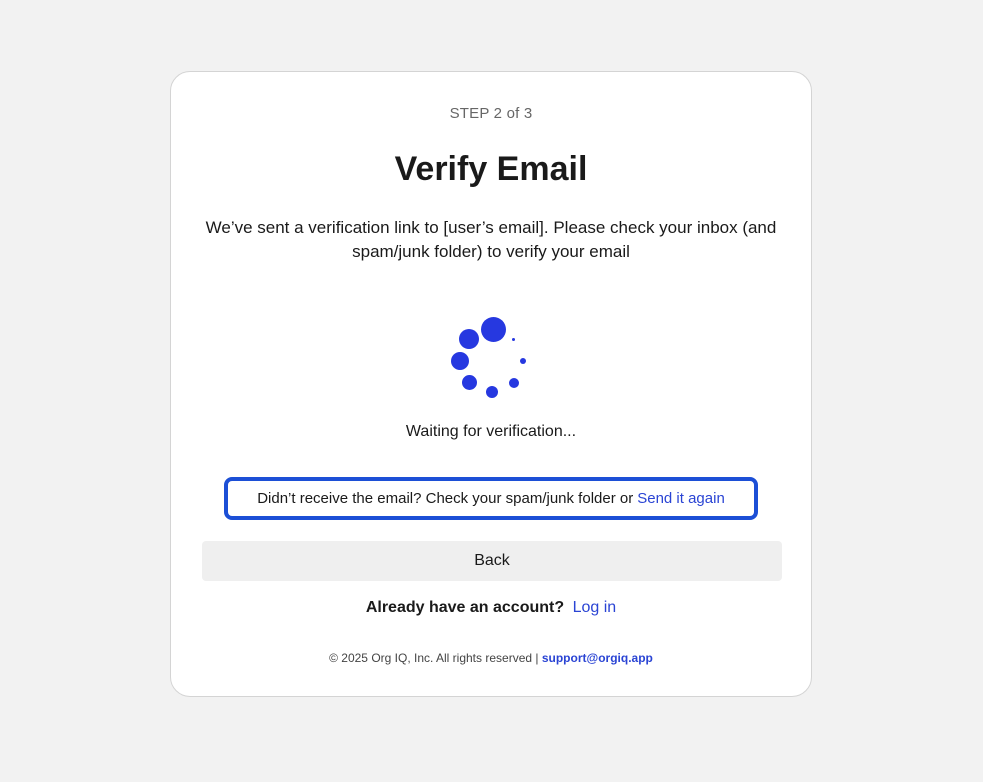  I want to click on back-button: Back, so click(492, 561).